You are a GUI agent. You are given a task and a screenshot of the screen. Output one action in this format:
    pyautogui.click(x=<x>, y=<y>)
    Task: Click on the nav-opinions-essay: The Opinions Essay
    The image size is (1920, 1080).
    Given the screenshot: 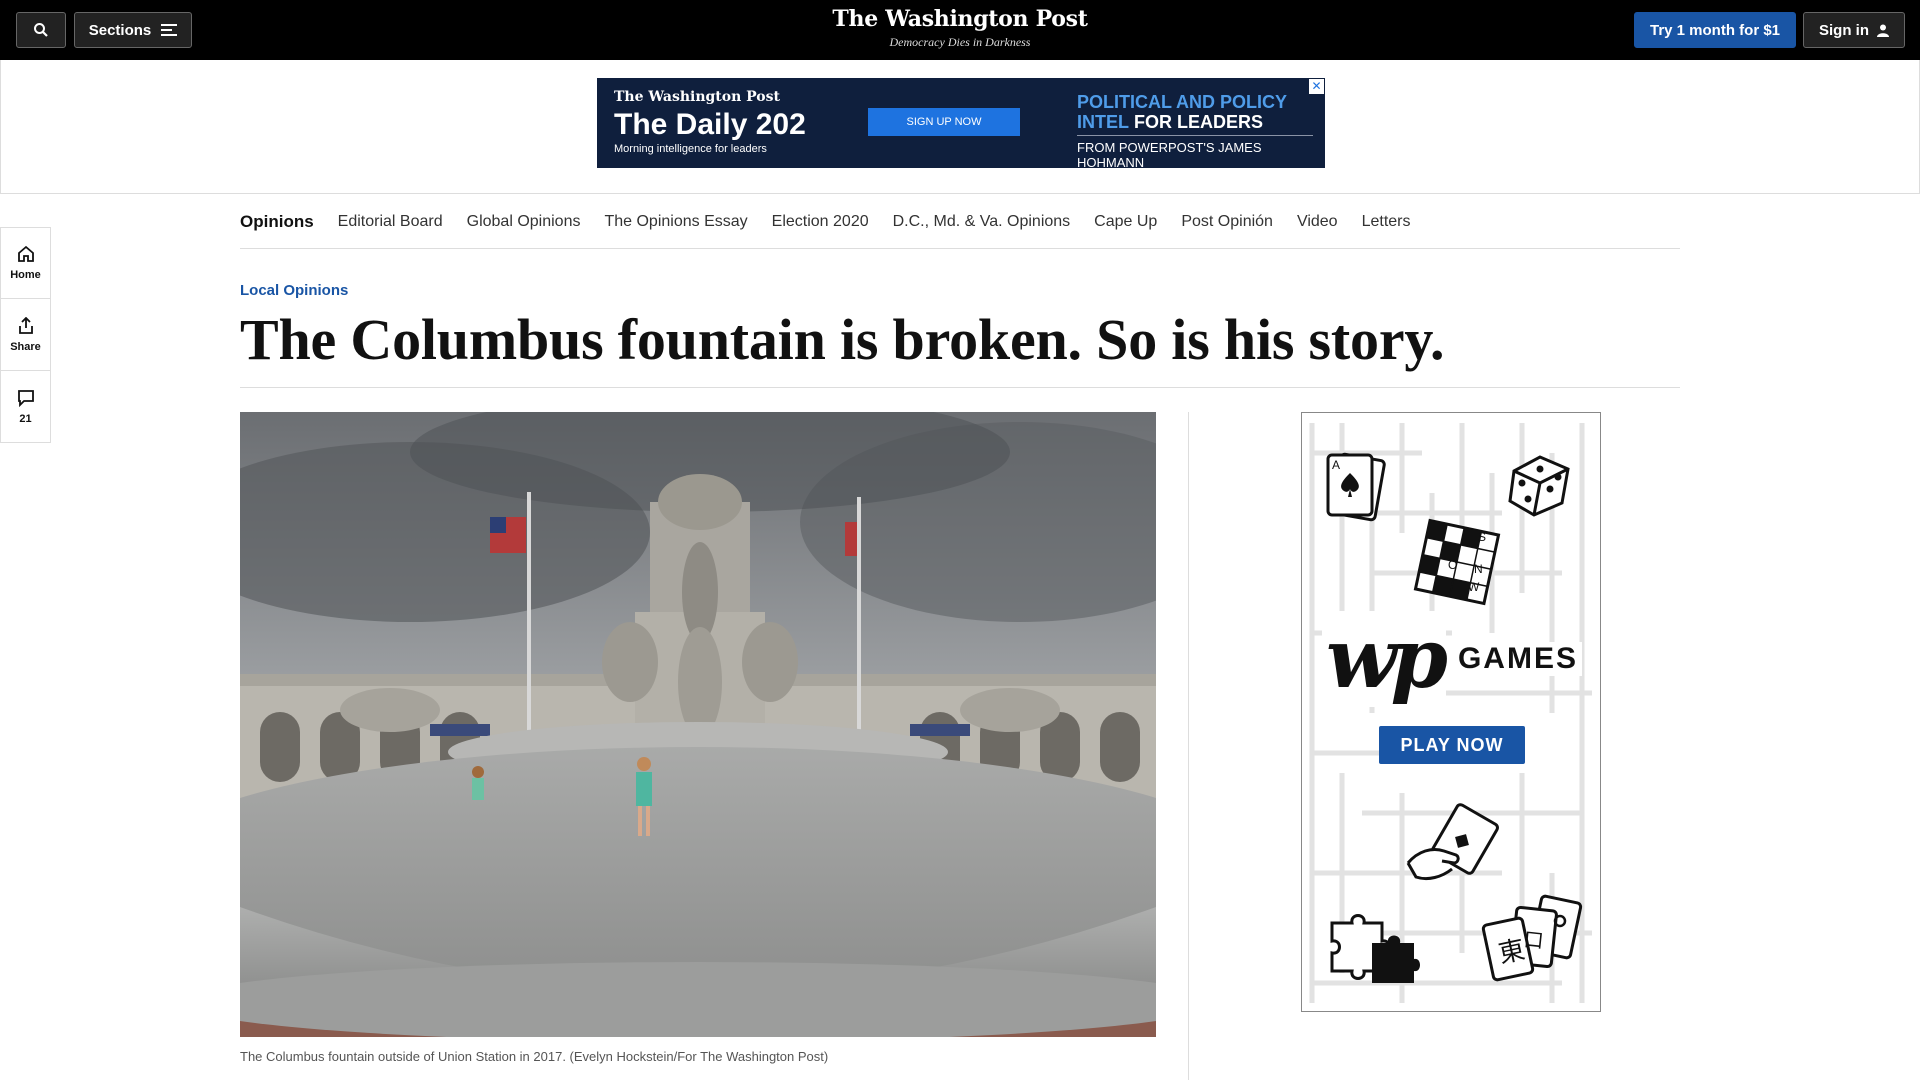 What is the action you would take?
    pyautogui.click(x=675, y=222)
    